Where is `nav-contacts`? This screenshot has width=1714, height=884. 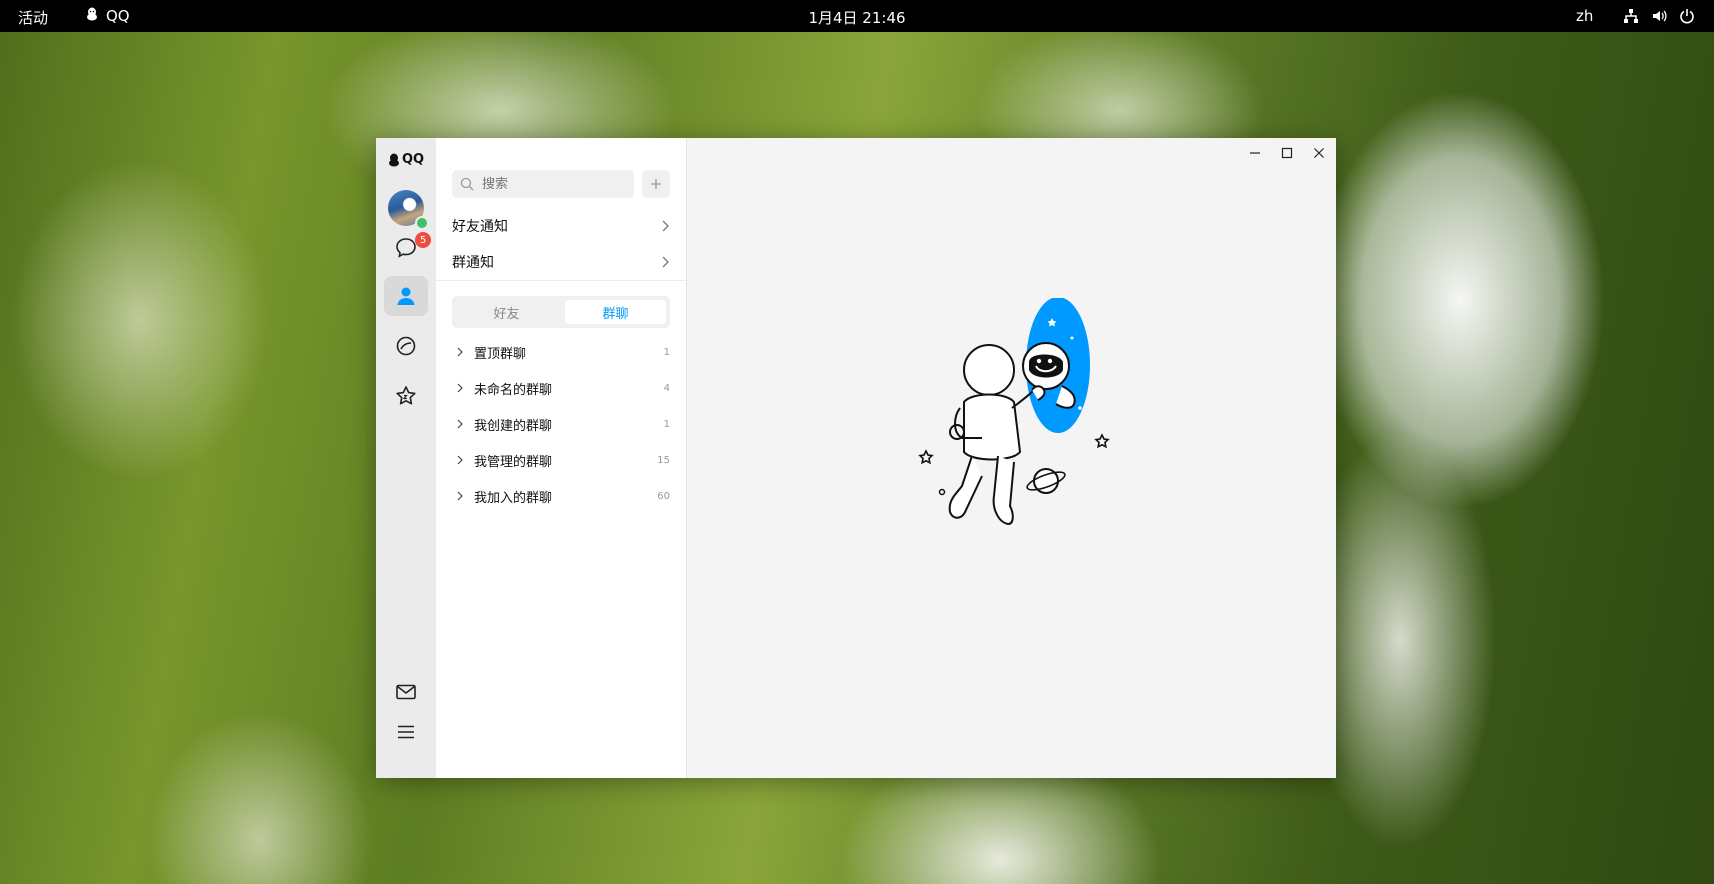
nav-contacts is located at coordinates (406, 296).